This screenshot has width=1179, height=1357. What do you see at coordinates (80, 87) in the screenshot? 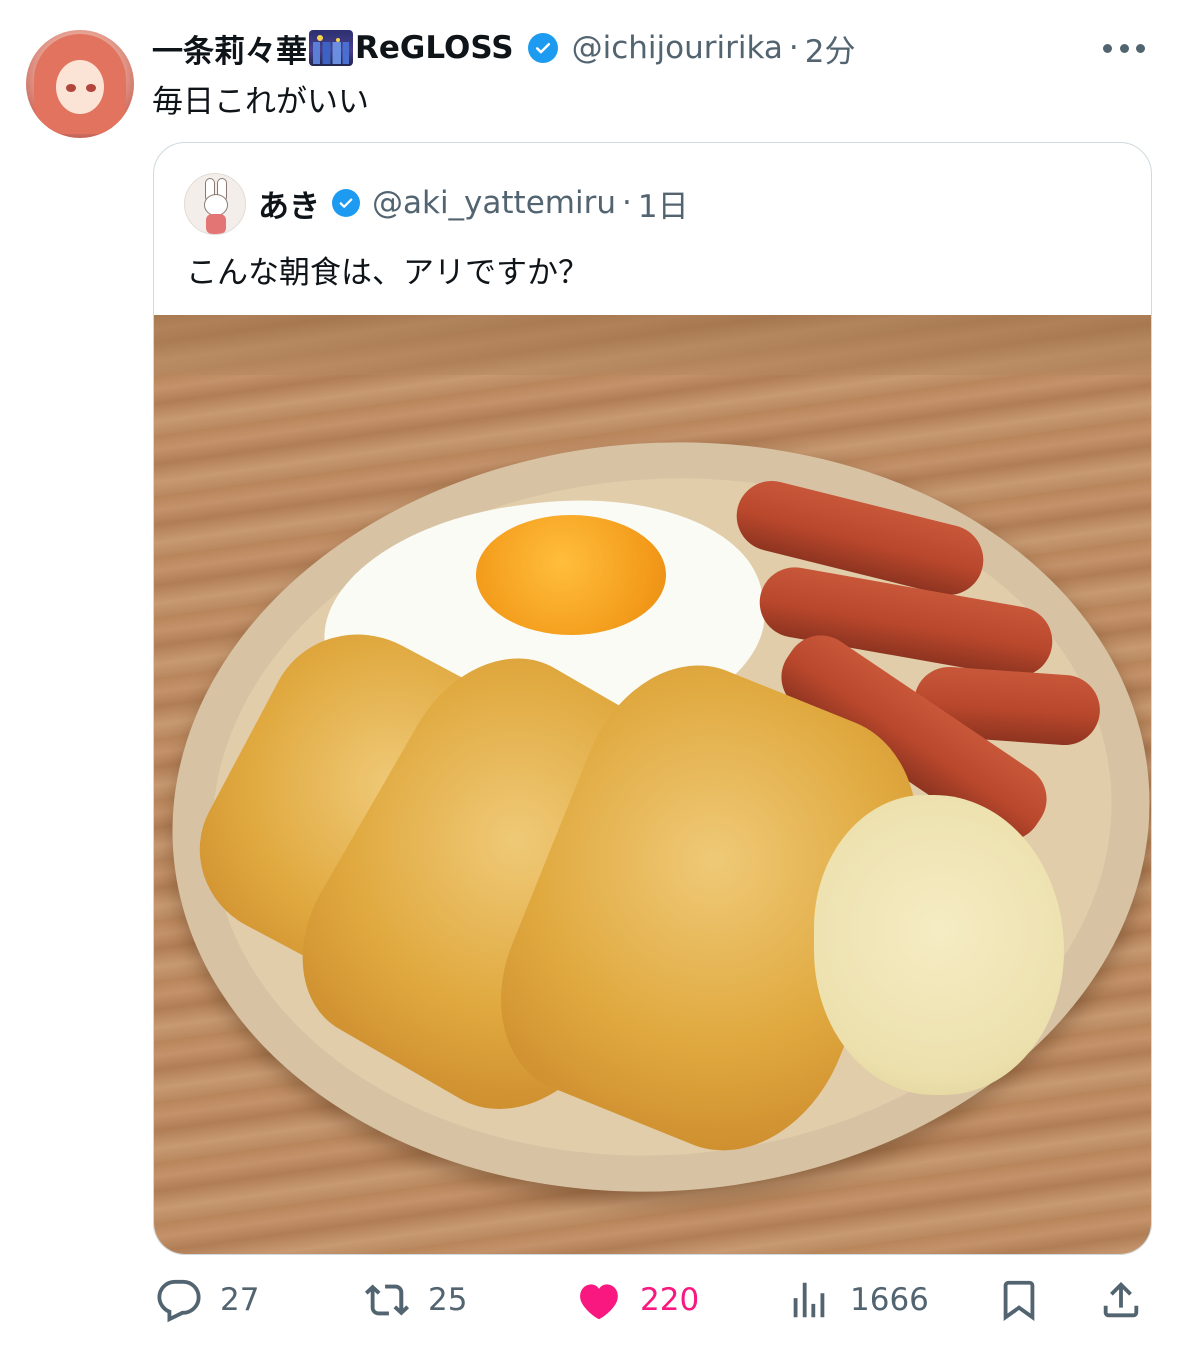
I see `avatar-face` at bounding box center [80, 87].